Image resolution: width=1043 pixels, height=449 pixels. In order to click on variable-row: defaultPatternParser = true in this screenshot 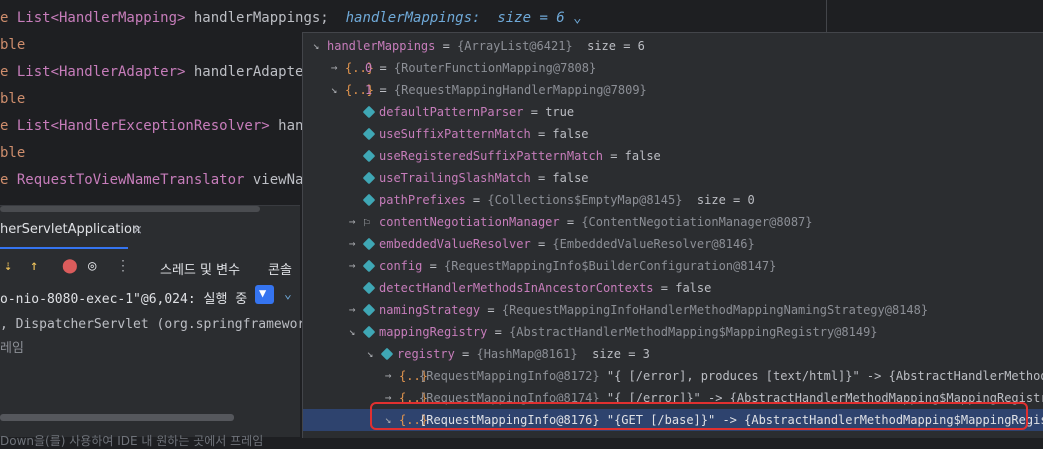, I will do `click(673, 112)`.